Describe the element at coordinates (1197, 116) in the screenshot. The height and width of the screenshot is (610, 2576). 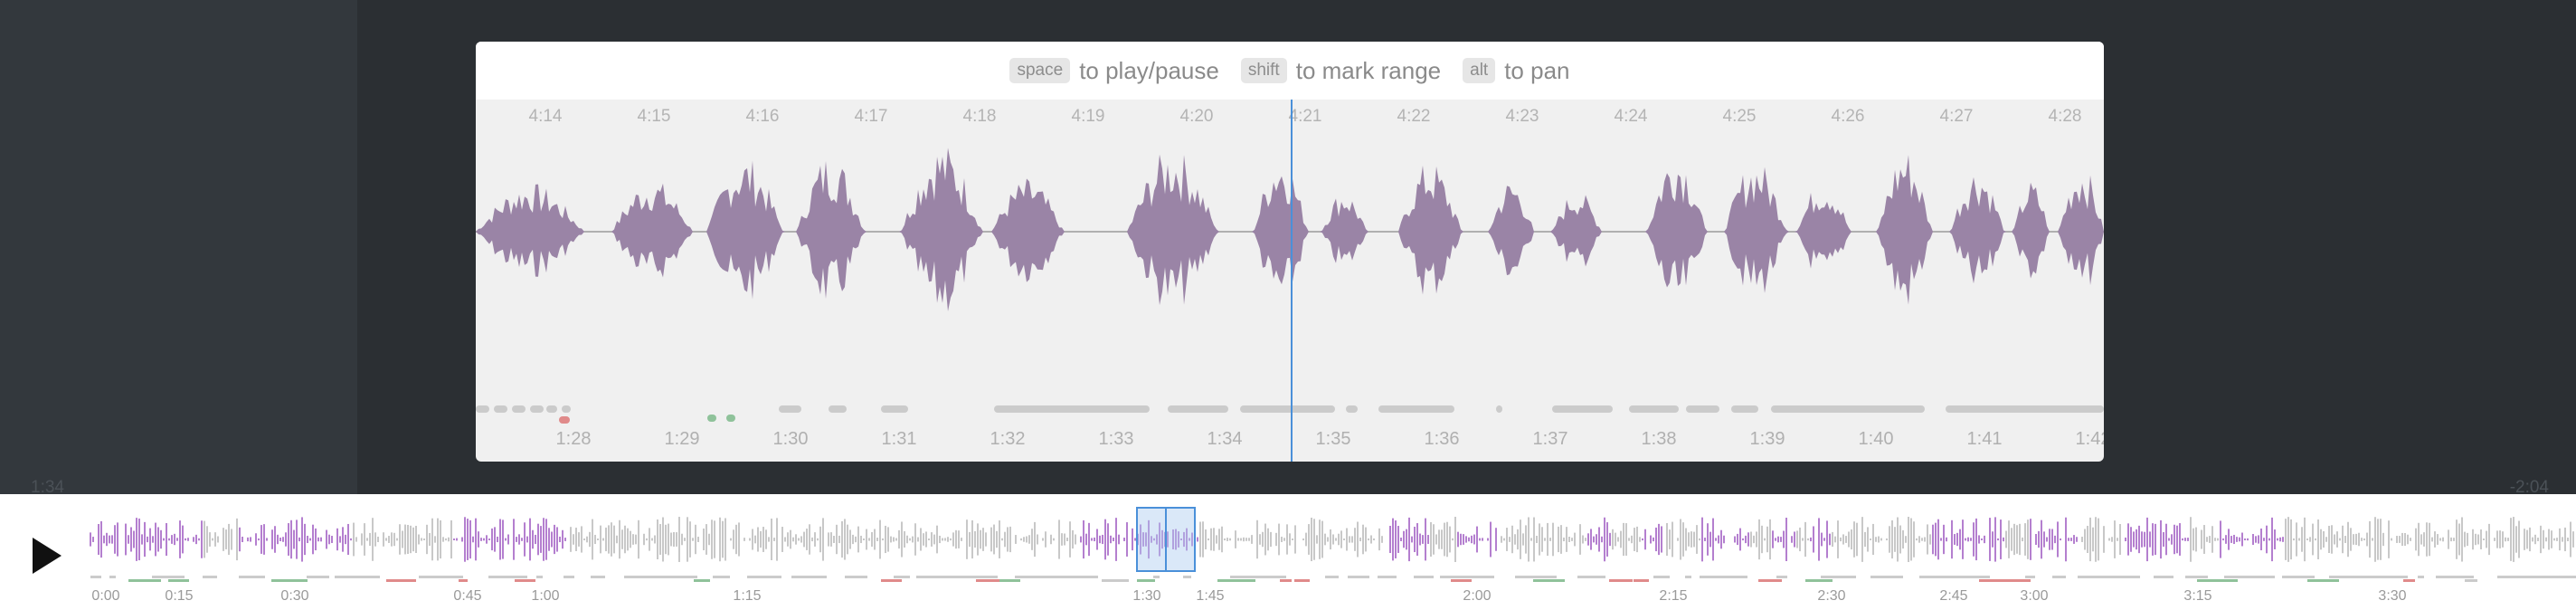
I see `ruler-tick: 4:20` at that location.